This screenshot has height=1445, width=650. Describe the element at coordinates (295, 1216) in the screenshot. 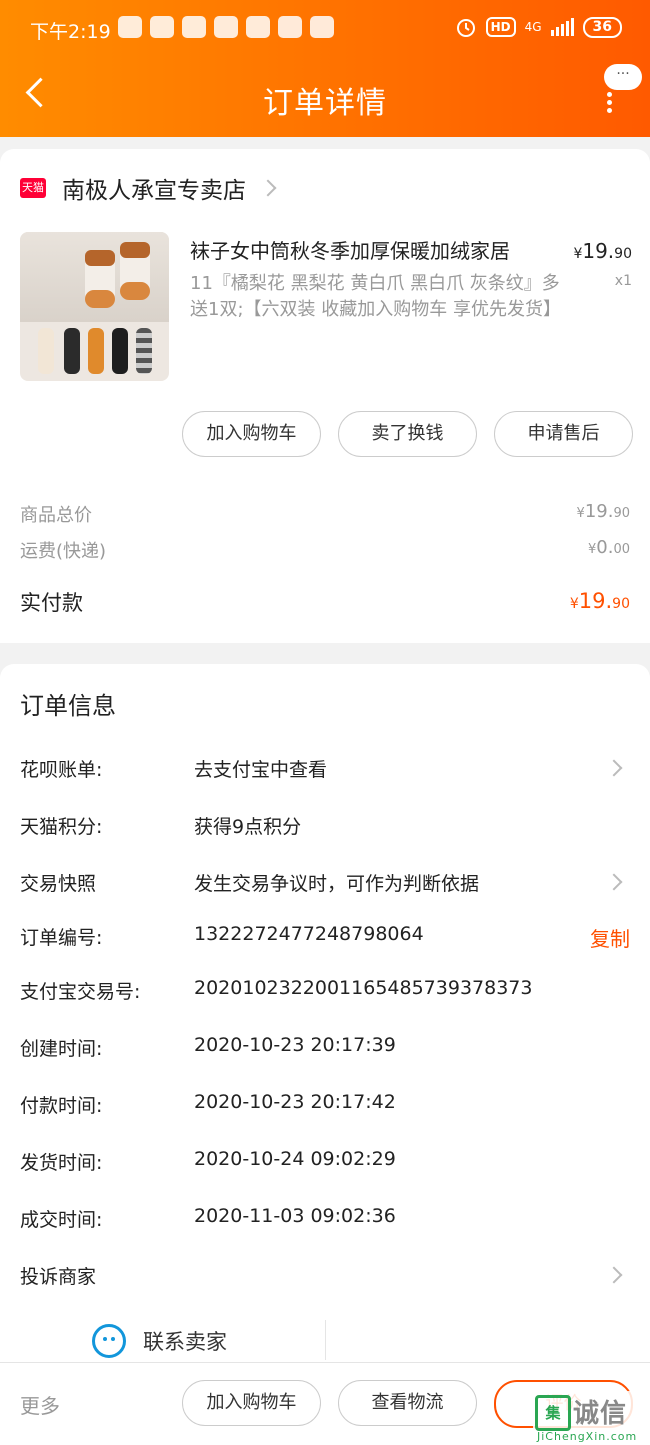

I see `deal-time-value: 2020-11-03 09:02:36` at that location.